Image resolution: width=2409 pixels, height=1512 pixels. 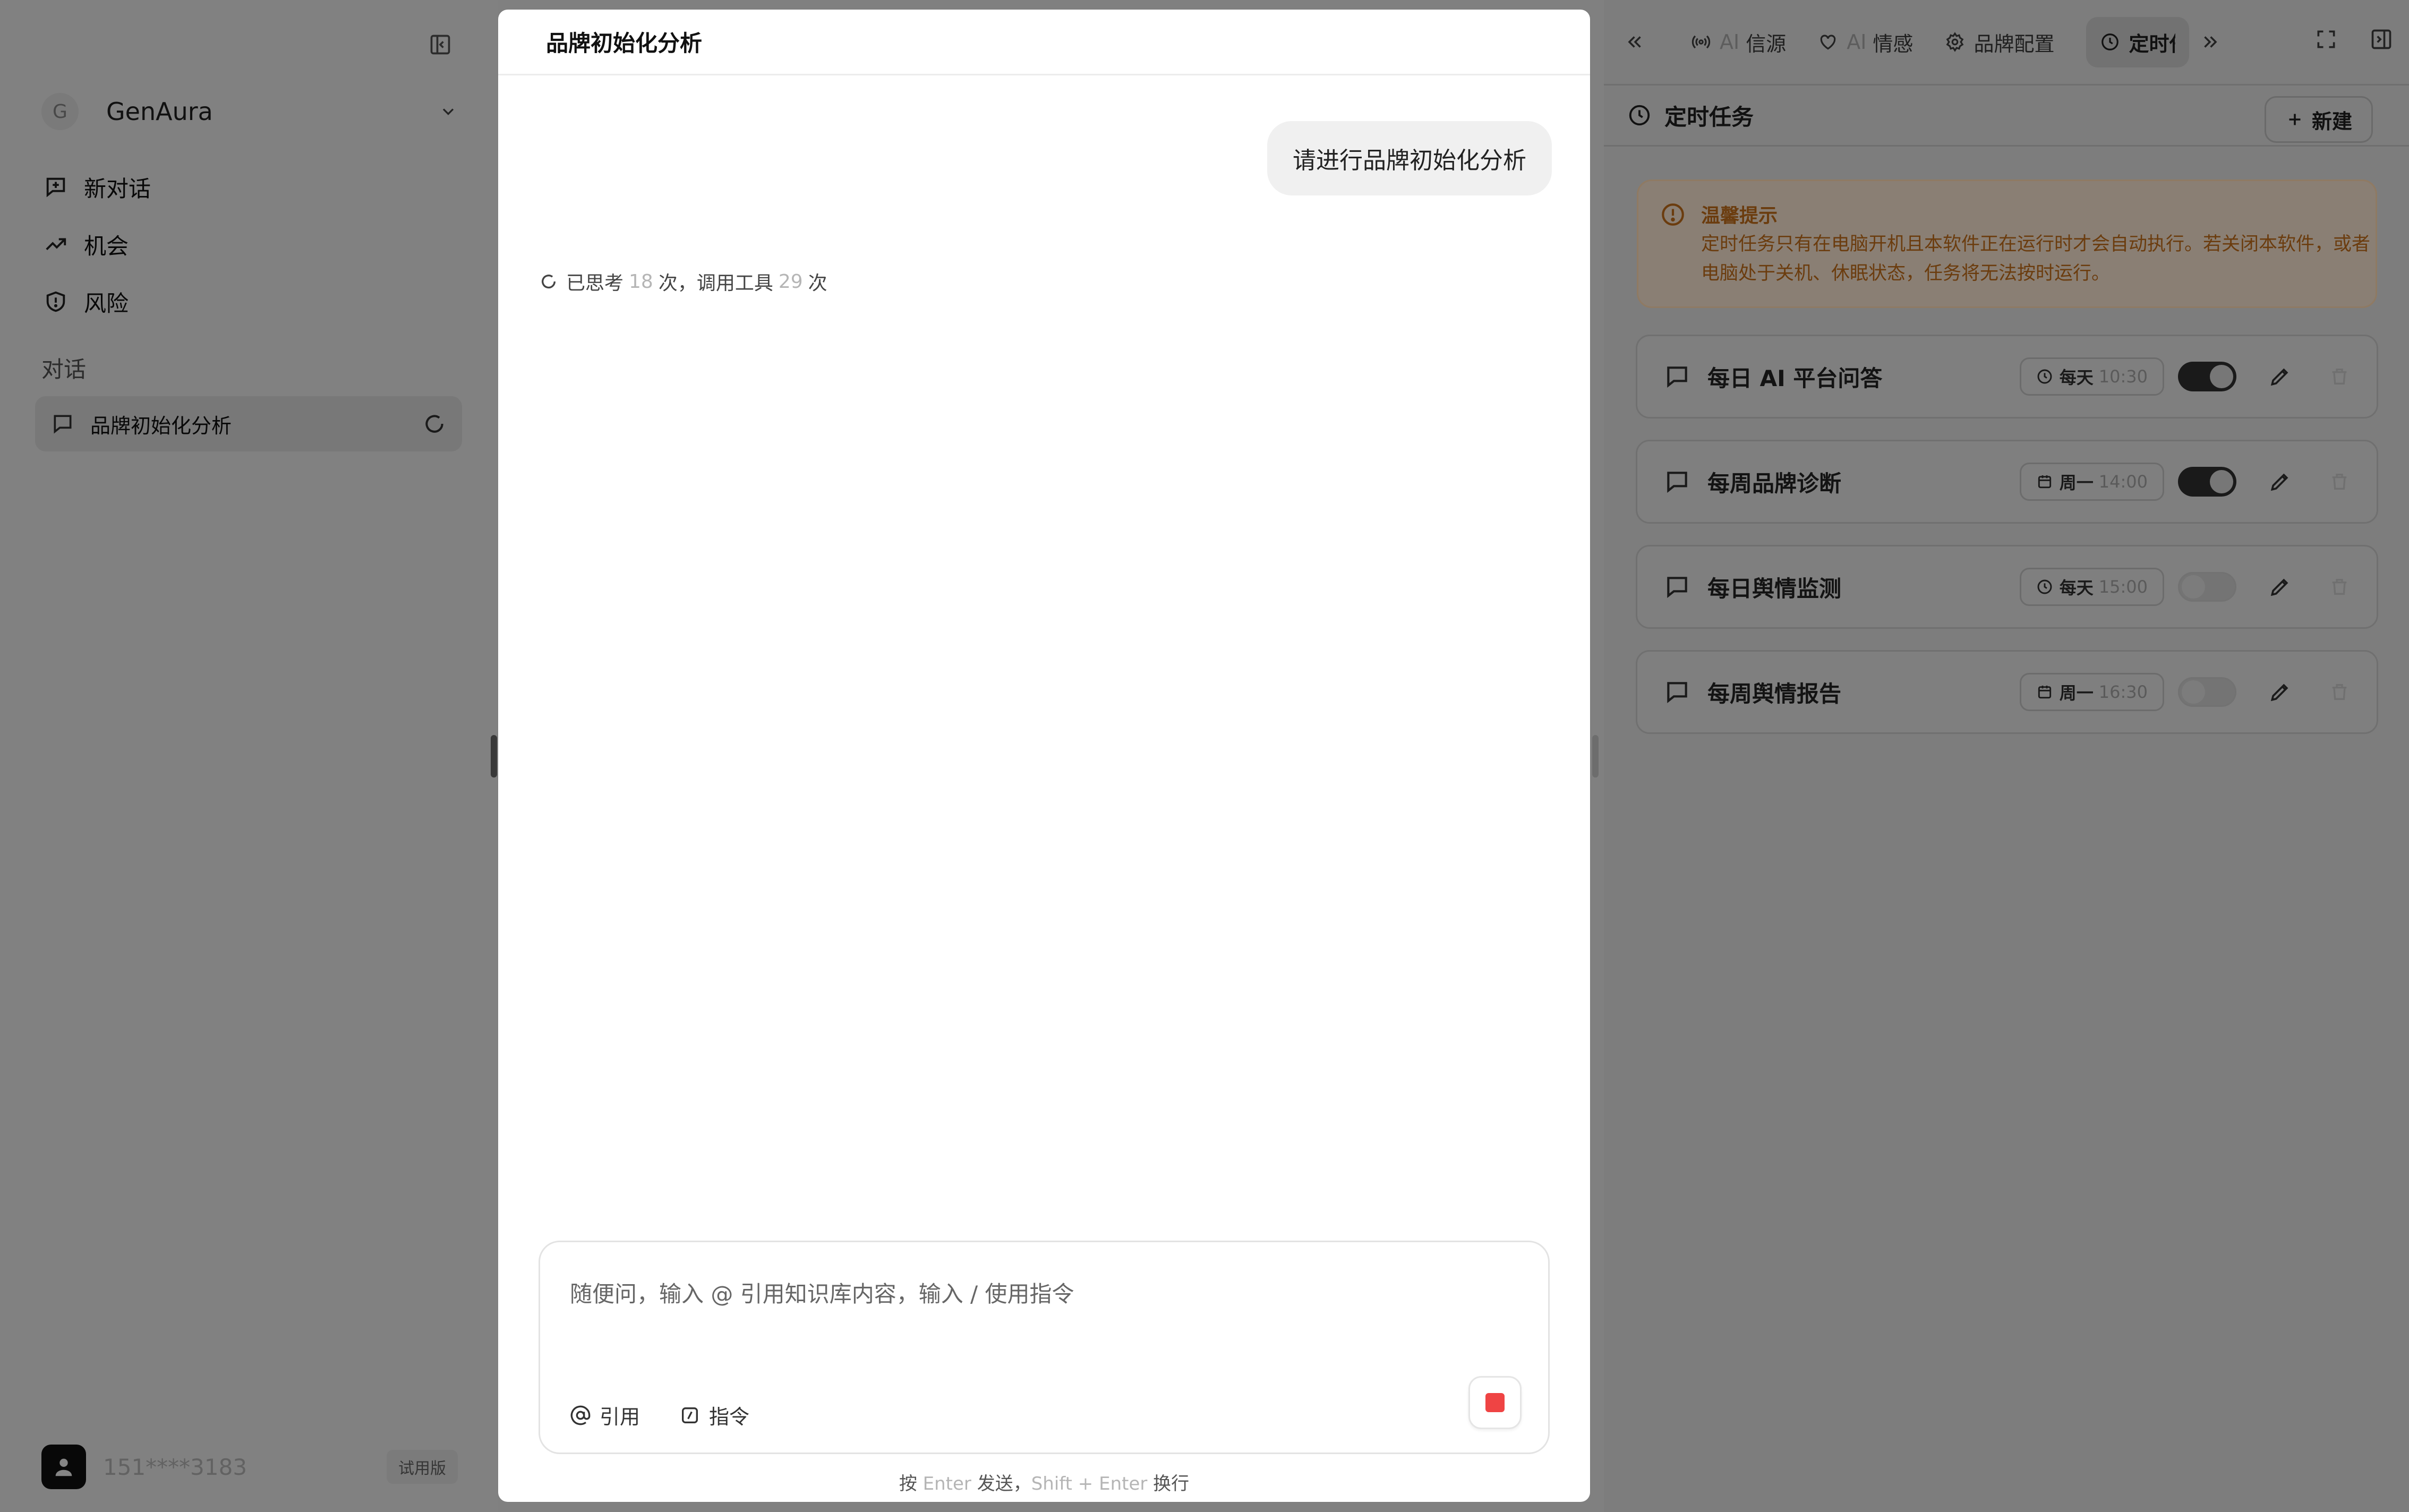 What do you see at coordinates (56, 244) in the screenshot?
I see `trending-up-icon` at bounding box center [56, 244].